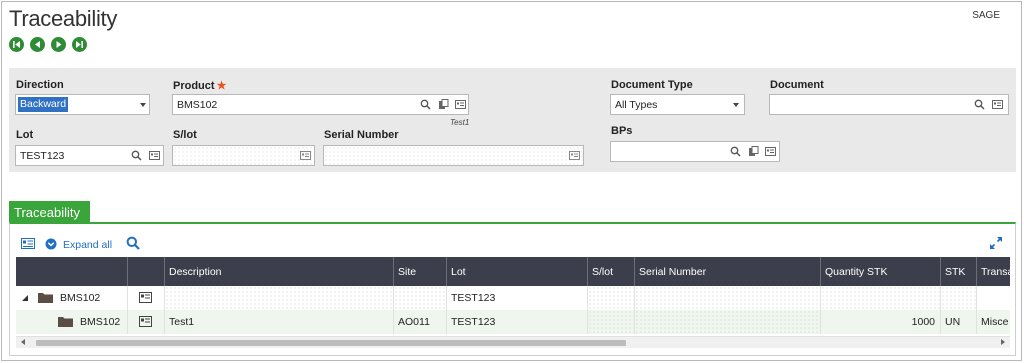 Image resolution: width=1024 pixels, height=363 pixels. I want to click on cell-transaction, so click(993, 298).